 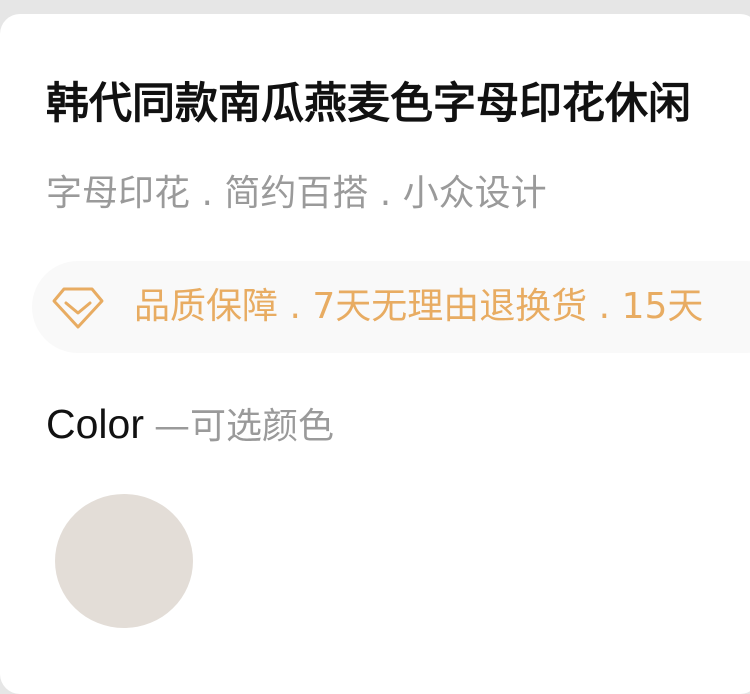 What do you see at coordinates (95, 424) in the screenshot?
I see `color-label: Color` at bounding box center [95, 424].